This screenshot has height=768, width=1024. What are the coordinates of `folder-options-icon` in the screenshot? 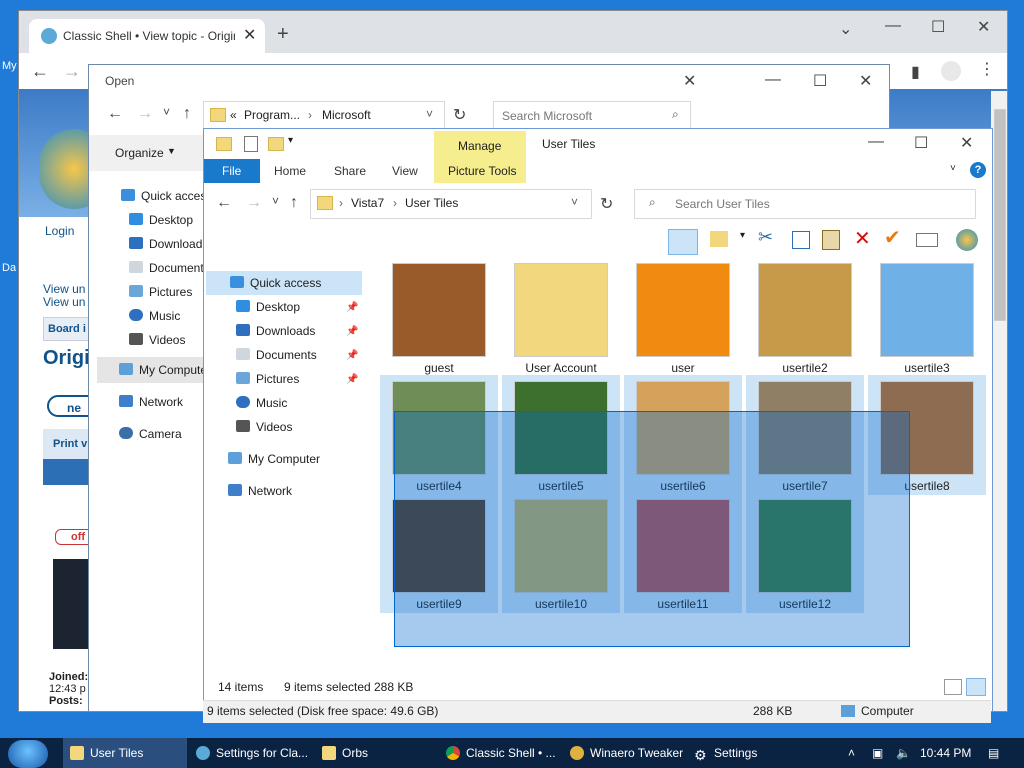 It's located at (719, 239).